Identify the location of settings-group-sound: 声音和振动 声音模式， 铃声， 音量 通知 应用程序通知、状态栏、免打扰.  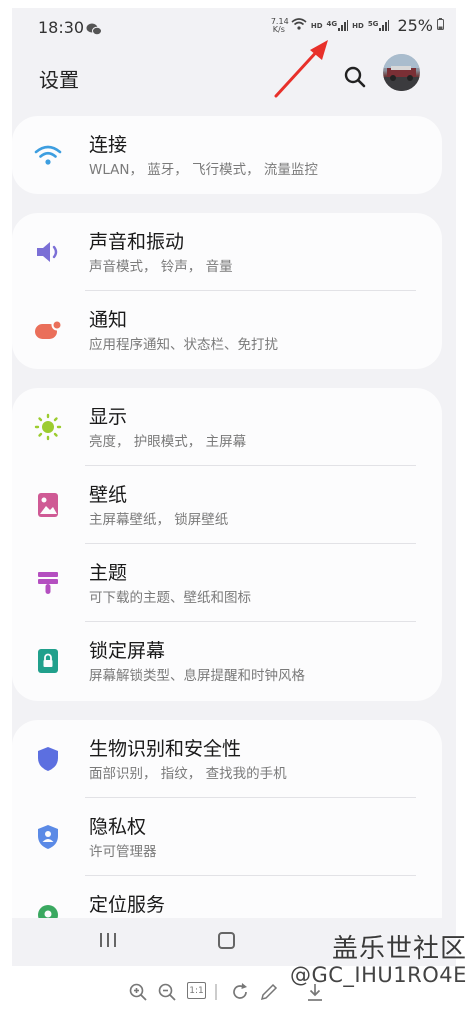
(227, 291).